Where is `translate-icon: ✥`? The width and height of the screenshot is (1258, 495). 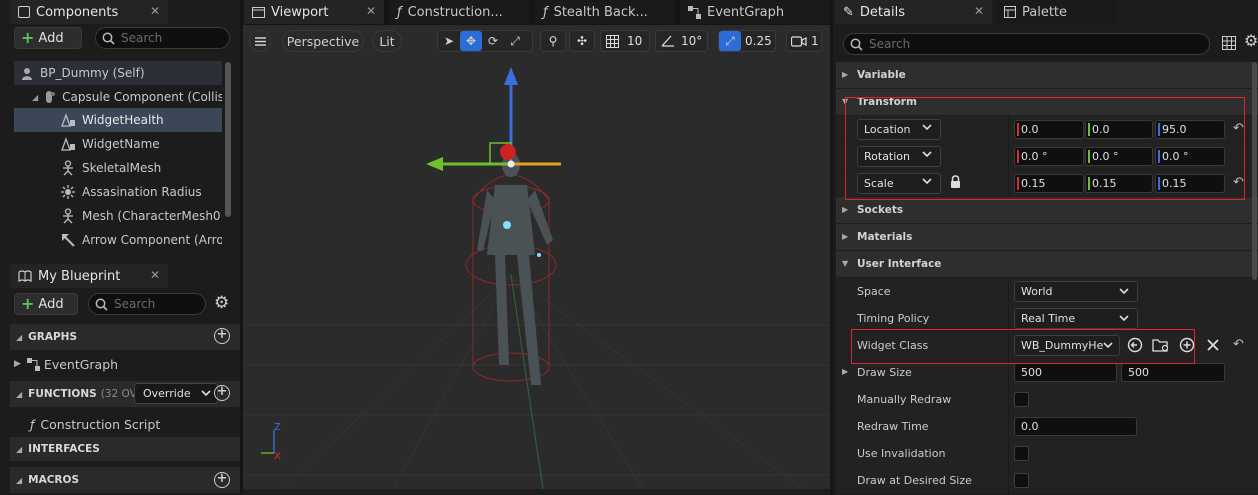 translate-icon: ✥ is located at coordinates (471, 41).